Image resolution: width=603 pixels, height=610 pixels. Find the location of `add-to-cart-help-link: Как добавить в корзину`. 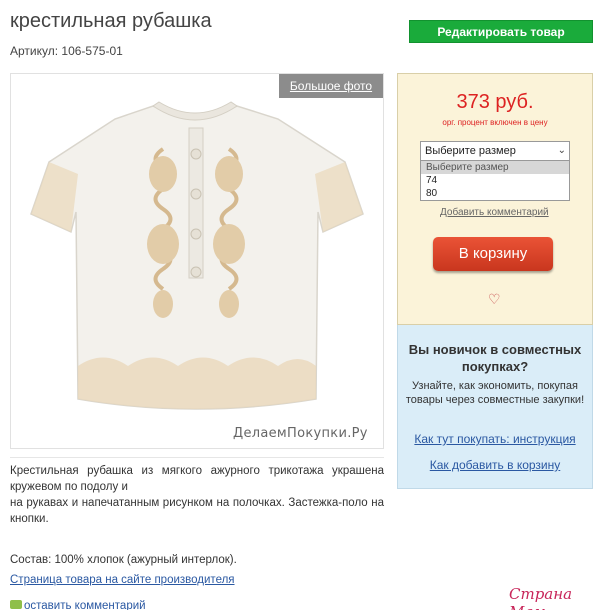

add-to-cart-help-link: Как добавить в корзину is located at coordinates (495, 465).